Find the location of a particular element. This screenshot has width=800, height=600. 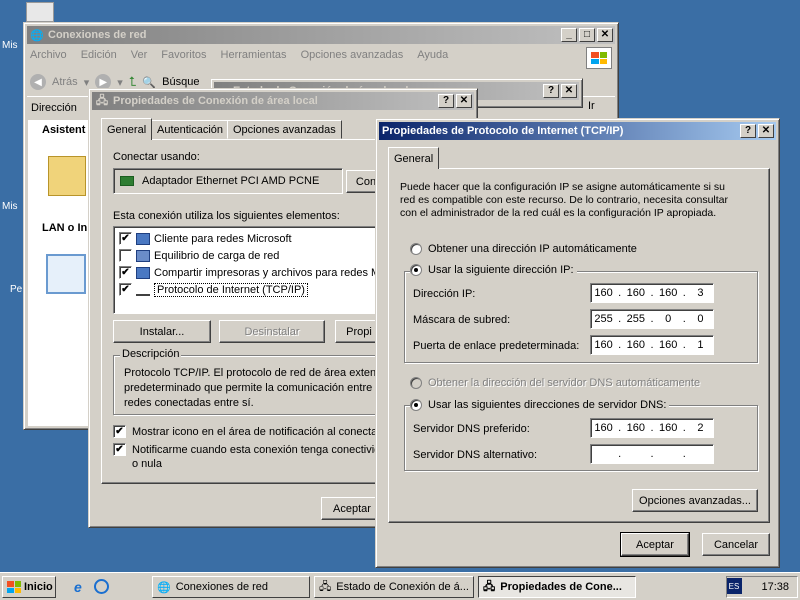

tab-opciones-avanzadas: Opciones avanzadas is located at coordinates (284, 129).